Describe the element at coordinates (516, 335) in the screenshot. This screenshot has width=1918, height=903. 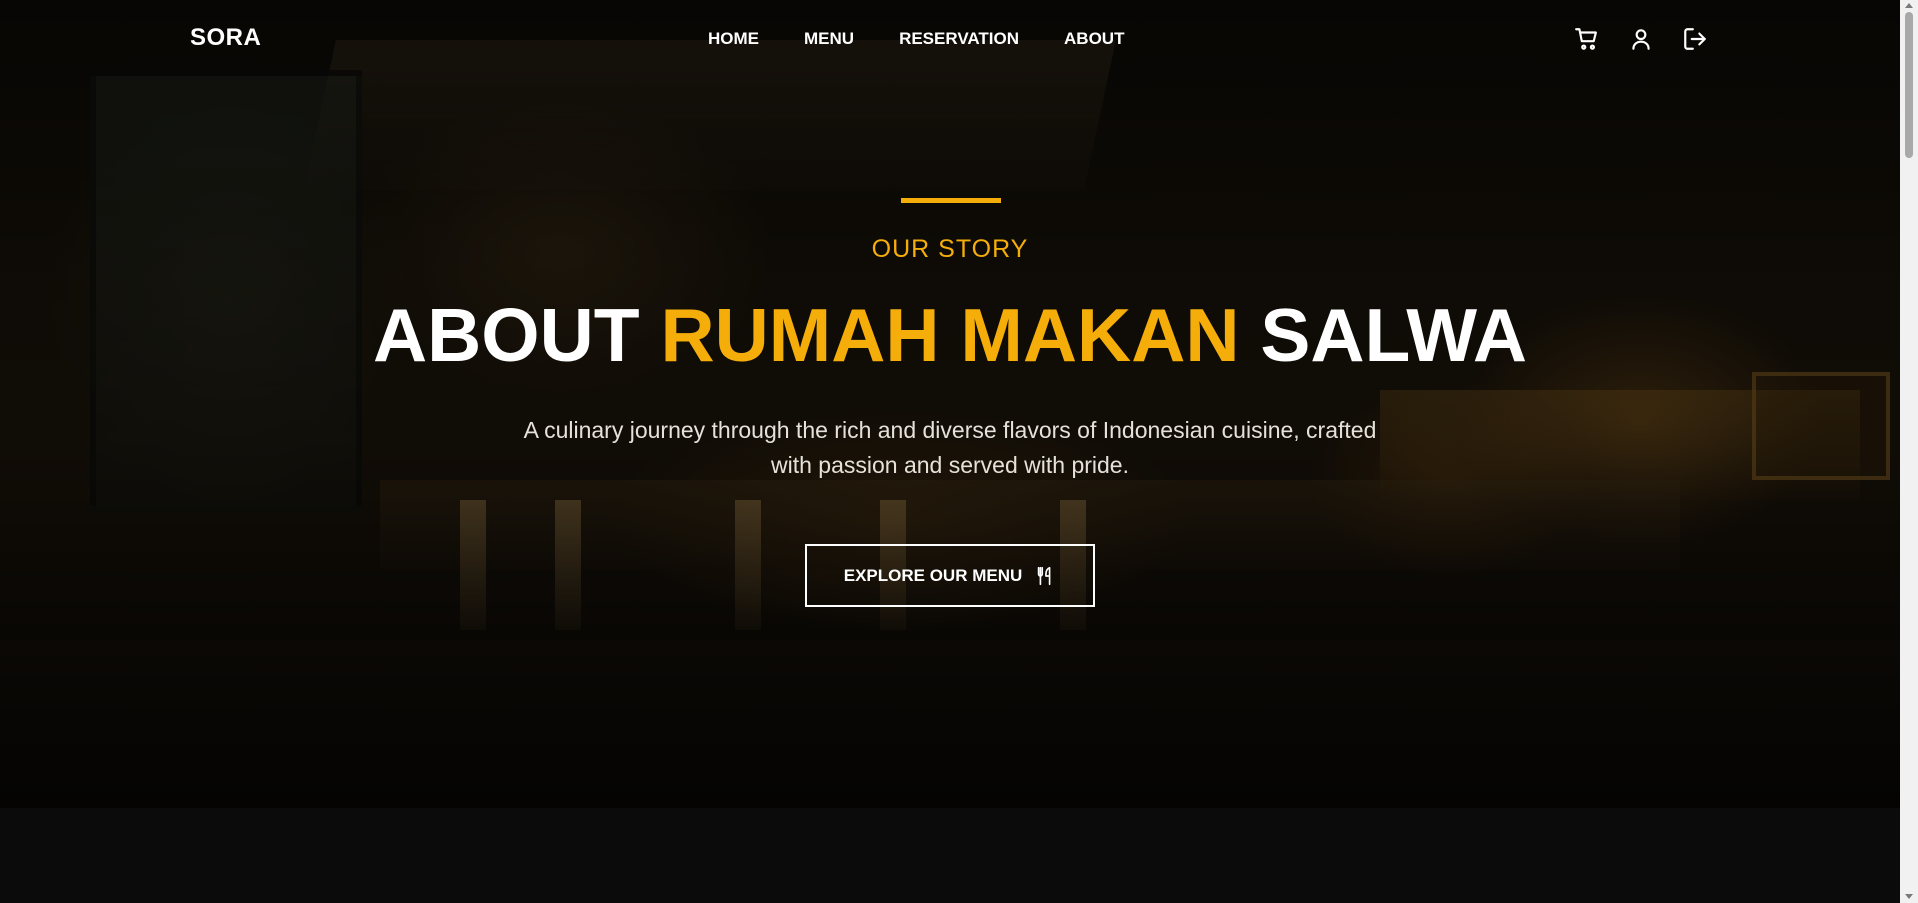
I see `hero-title-part1: ABOUT` at that location.